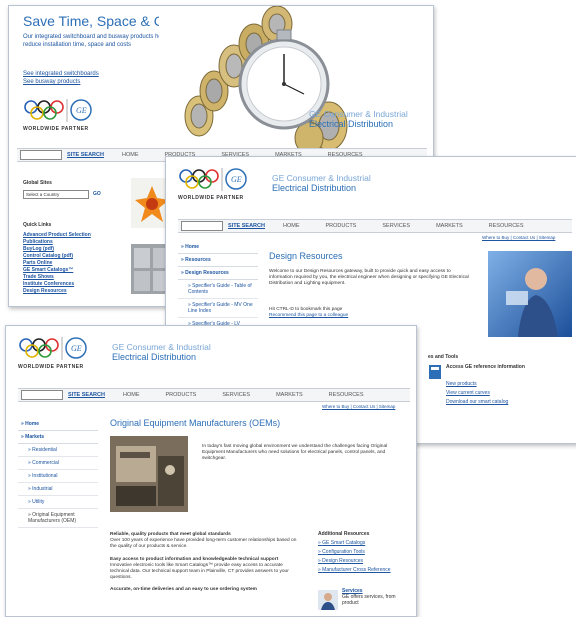  What do you see at coordinates (97, 194) in the screenshot?
I see `go-button: GO` at bounding box center [97, 194].